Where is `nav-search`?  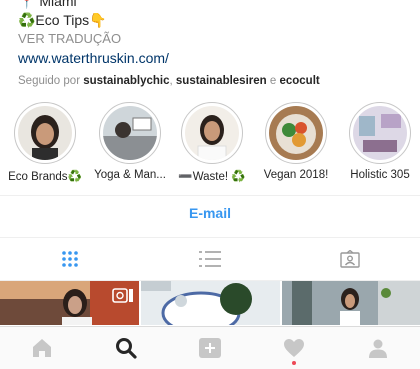
nav-search is located at coordinates (126, 348).